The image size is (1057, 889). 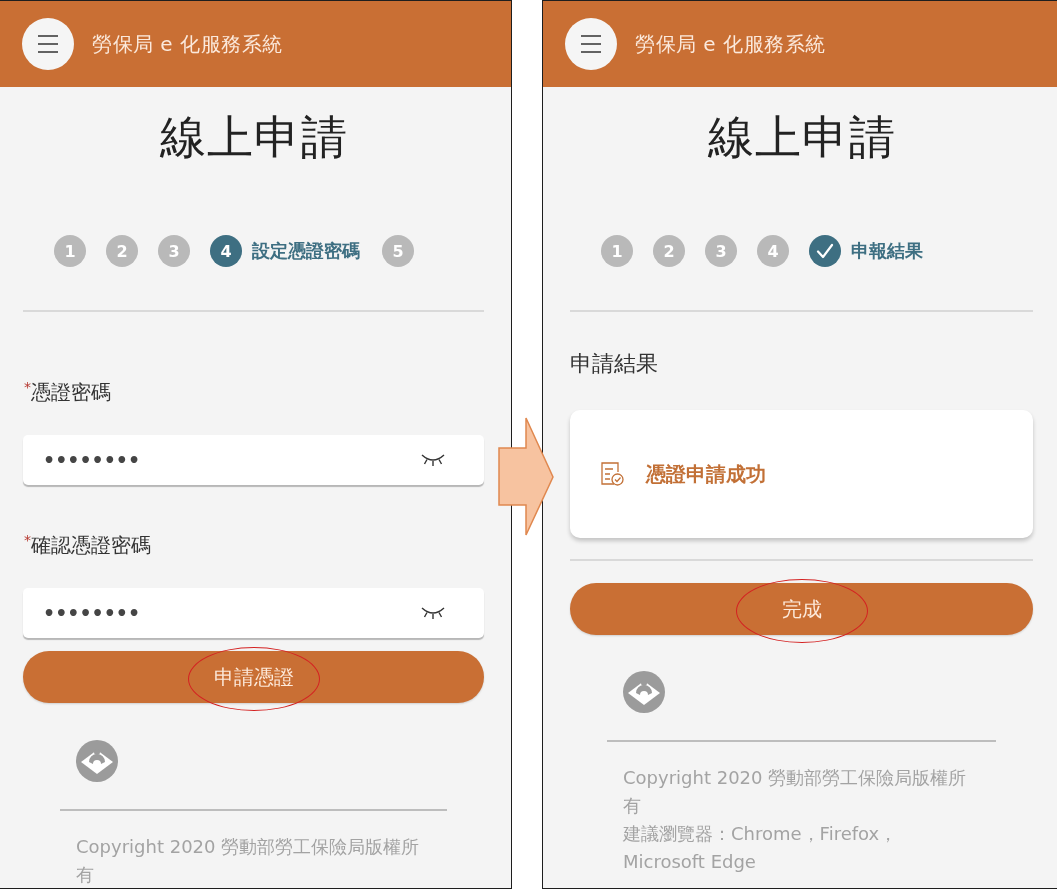 What do you see at coordinates (398, 251) in the screenshot?
I see `step-number: 5` at bounding box center [398, 251].